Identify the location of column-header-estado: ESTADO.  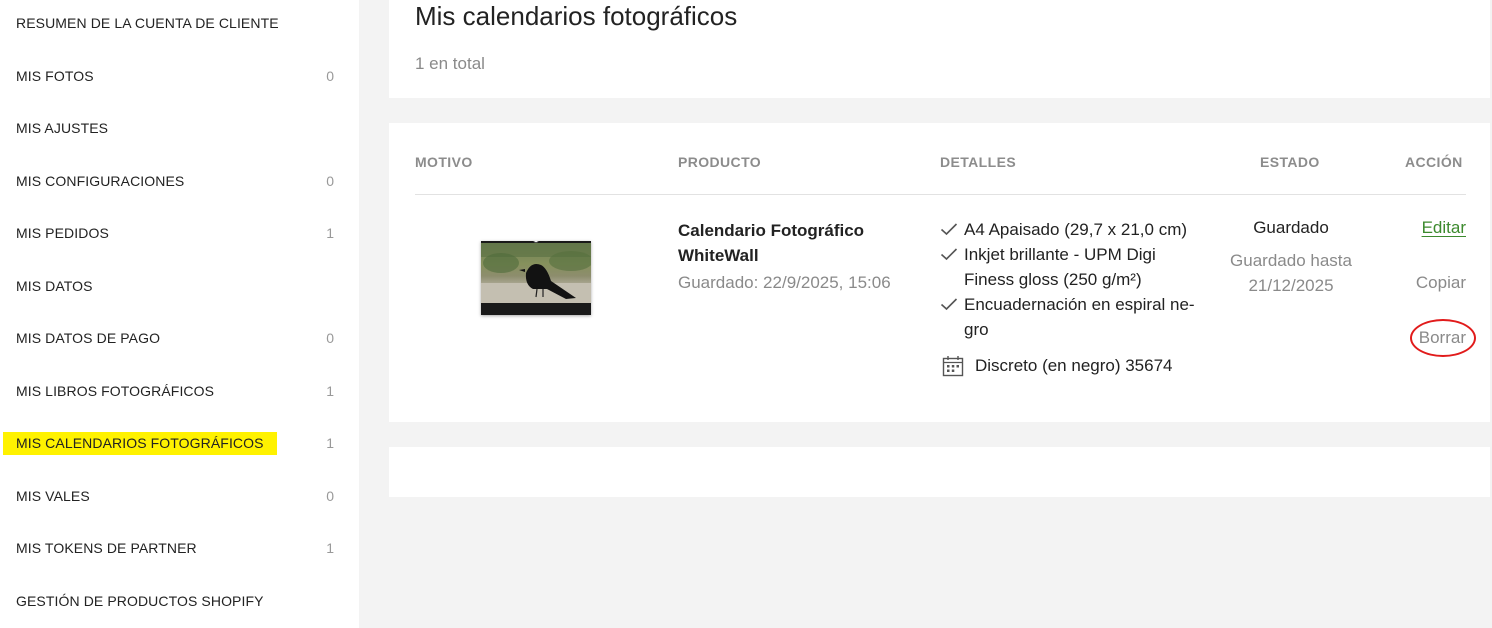
(1290, 162).